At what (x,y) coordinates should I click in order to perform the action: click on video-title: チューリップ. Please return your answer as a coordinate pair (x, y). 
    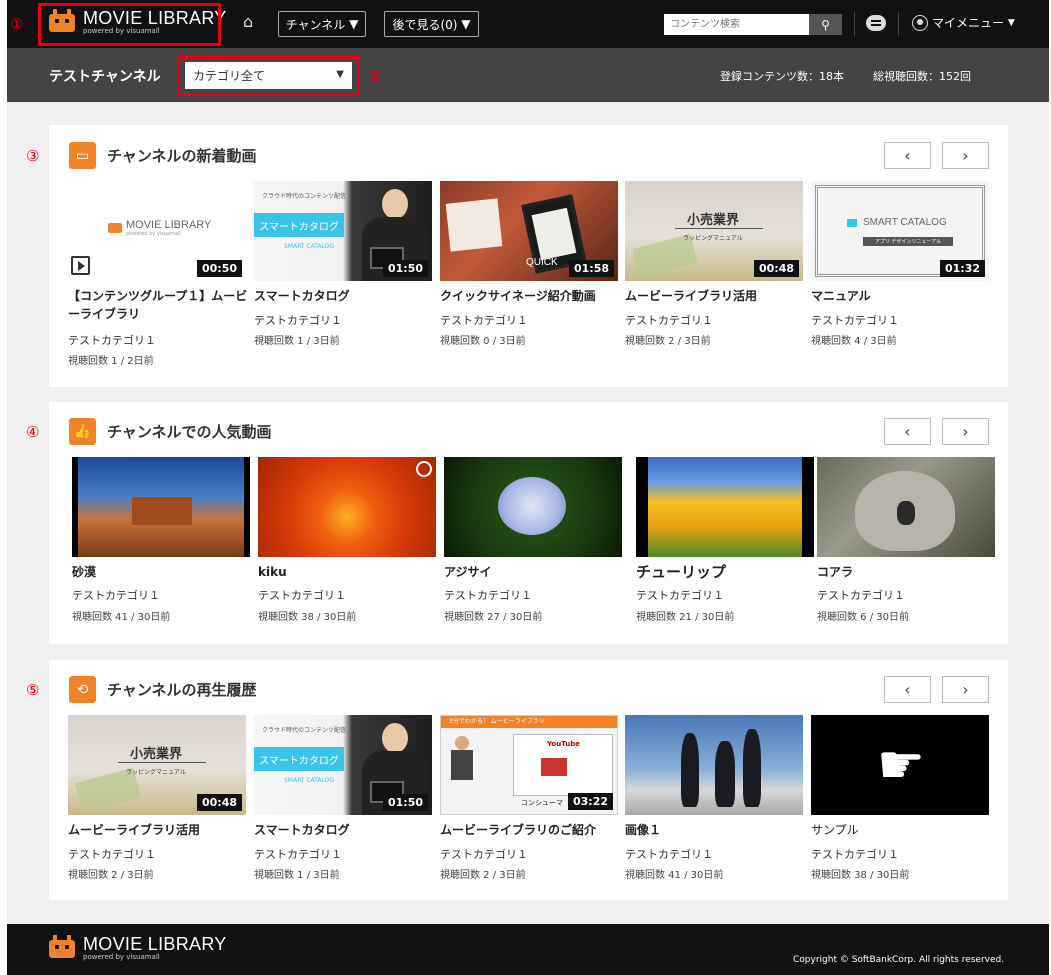
    Looking at the image, I should click on (726, 572).